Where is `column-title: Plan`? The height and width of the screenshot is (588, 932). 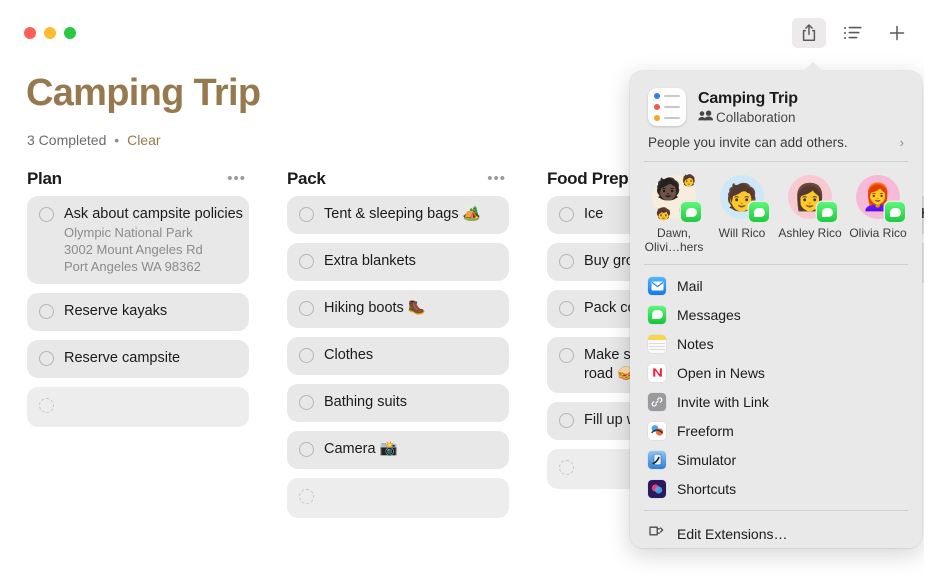
column-title: Plan is located at coordinates (44, 178).